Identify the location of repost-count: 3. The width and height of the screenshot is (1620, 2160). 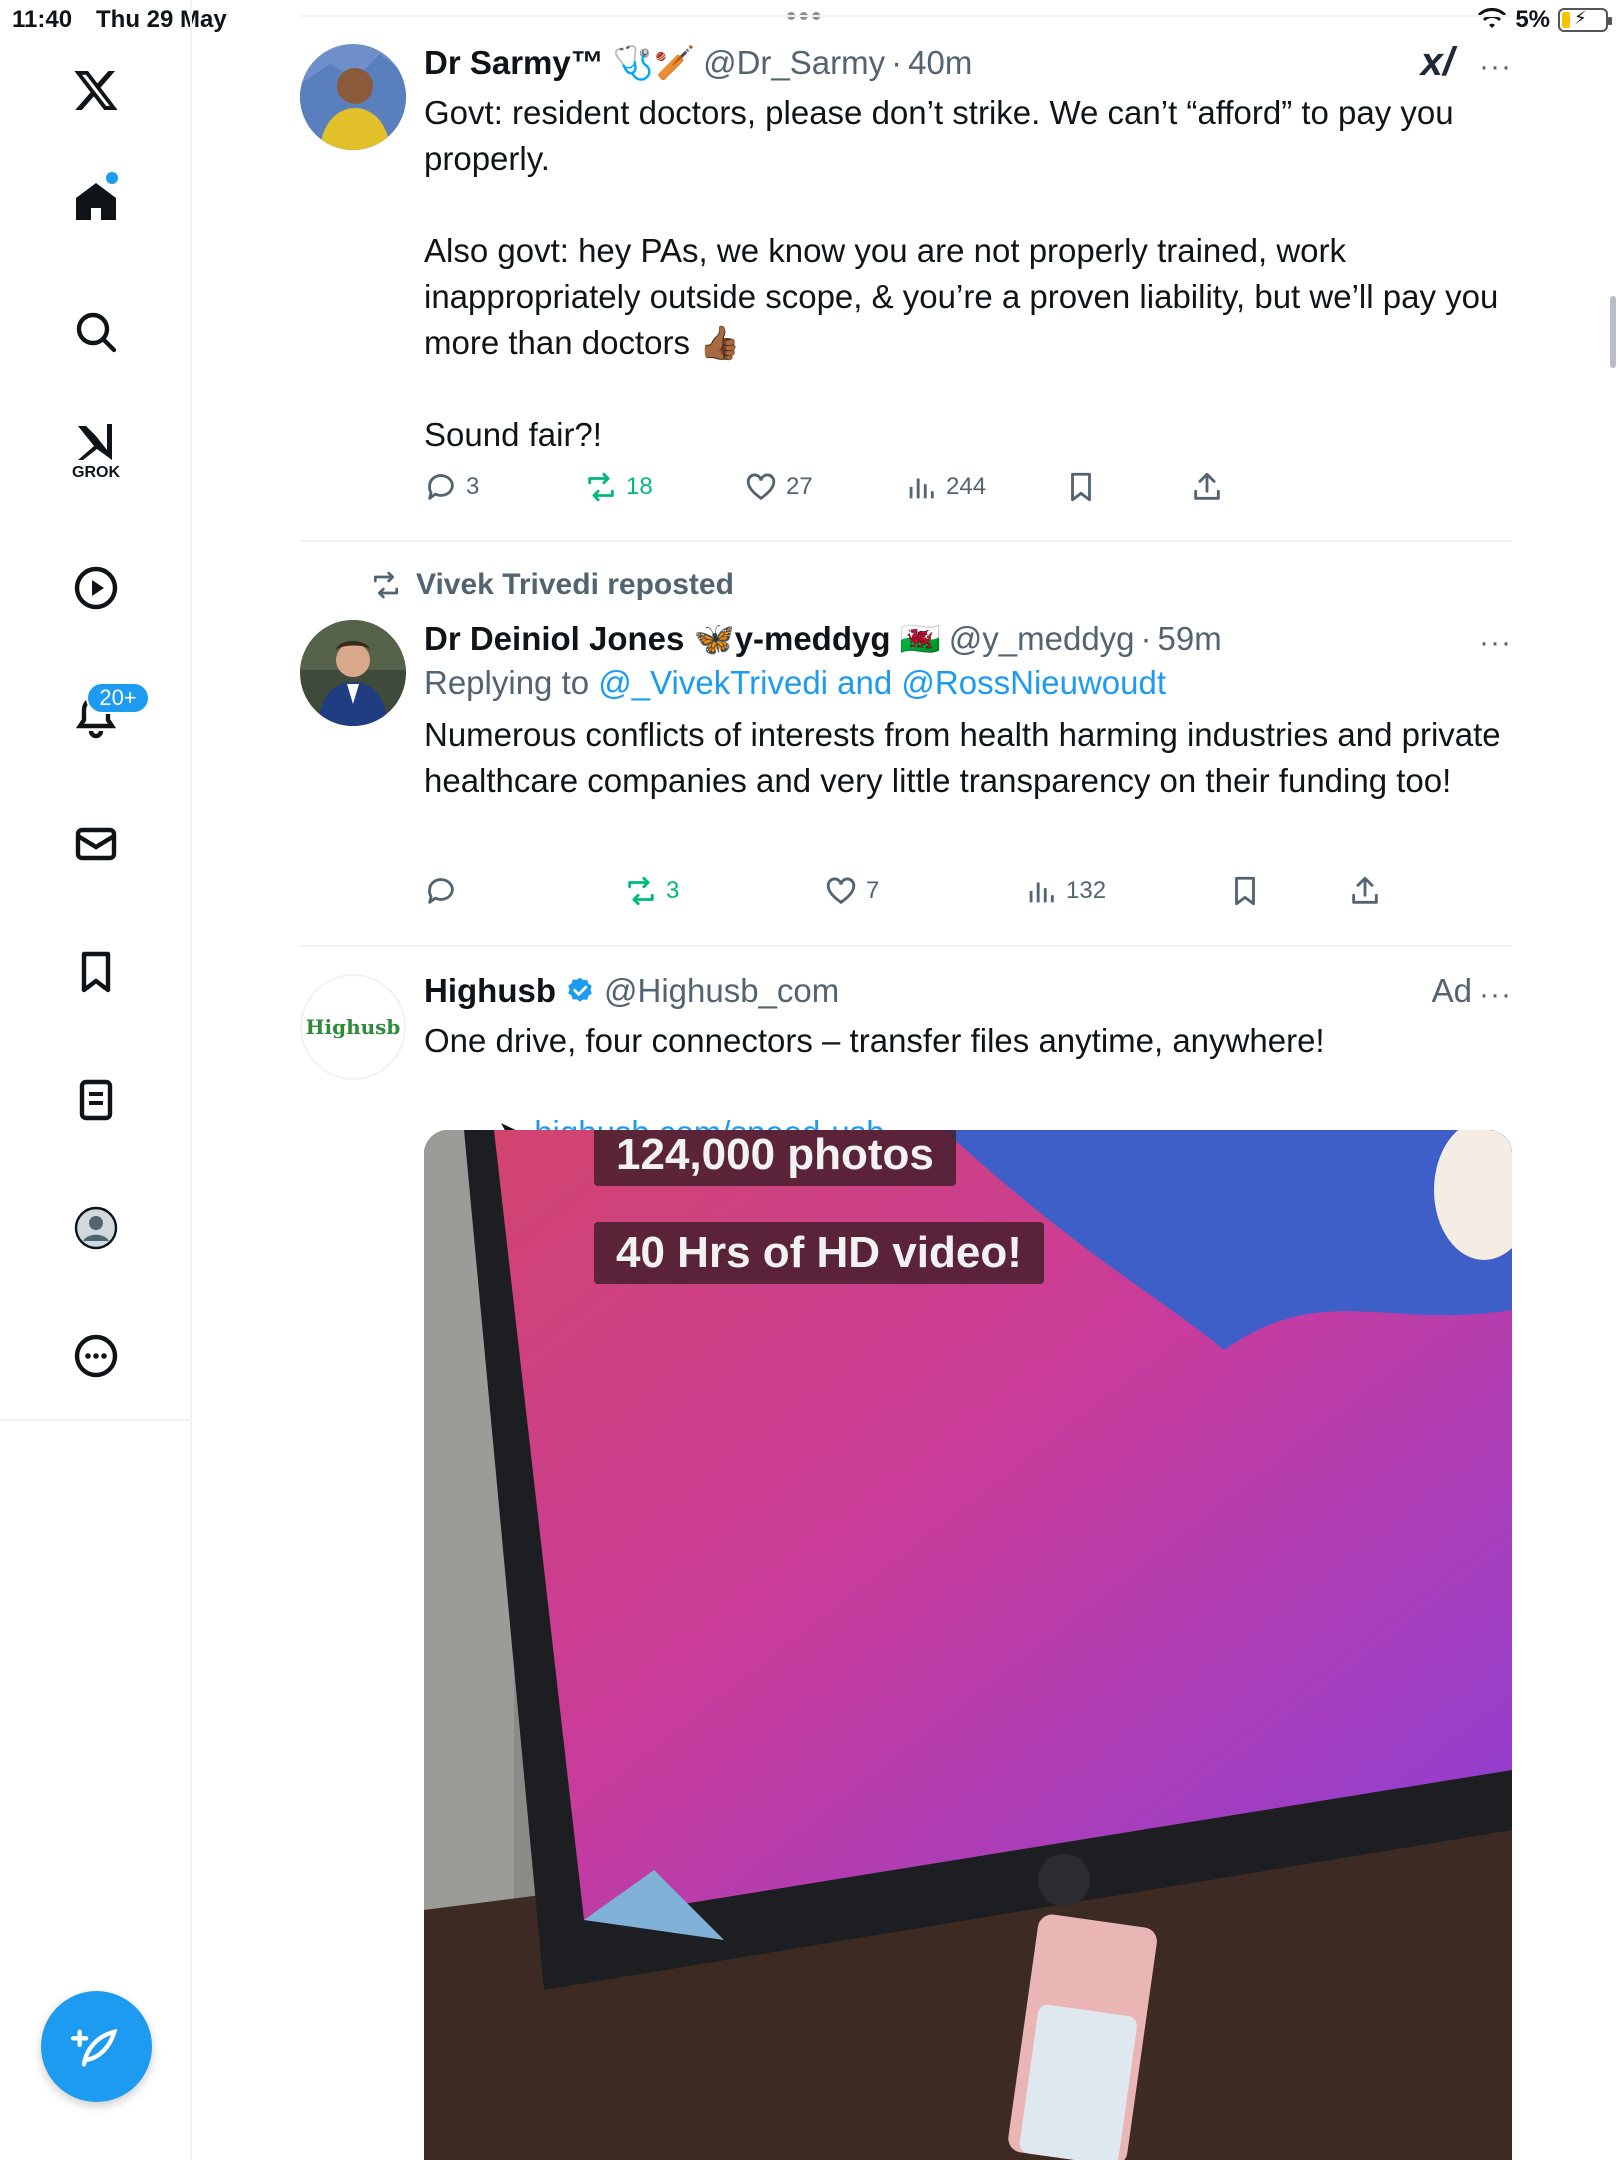
(673, 890).